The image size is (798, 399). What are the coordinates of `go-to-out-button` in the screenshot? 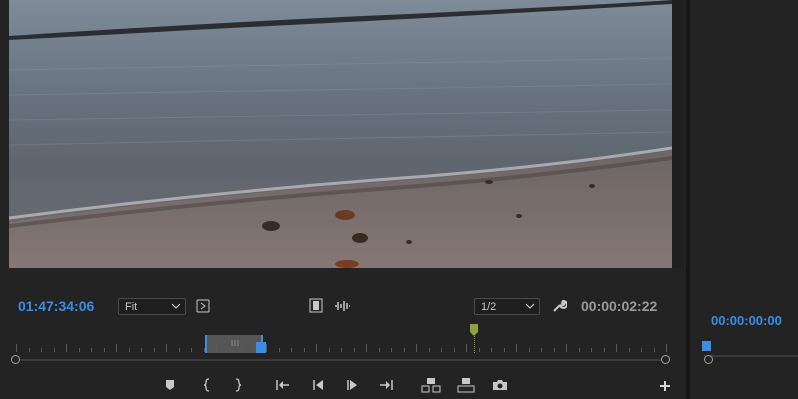 It's located at (386, 385).